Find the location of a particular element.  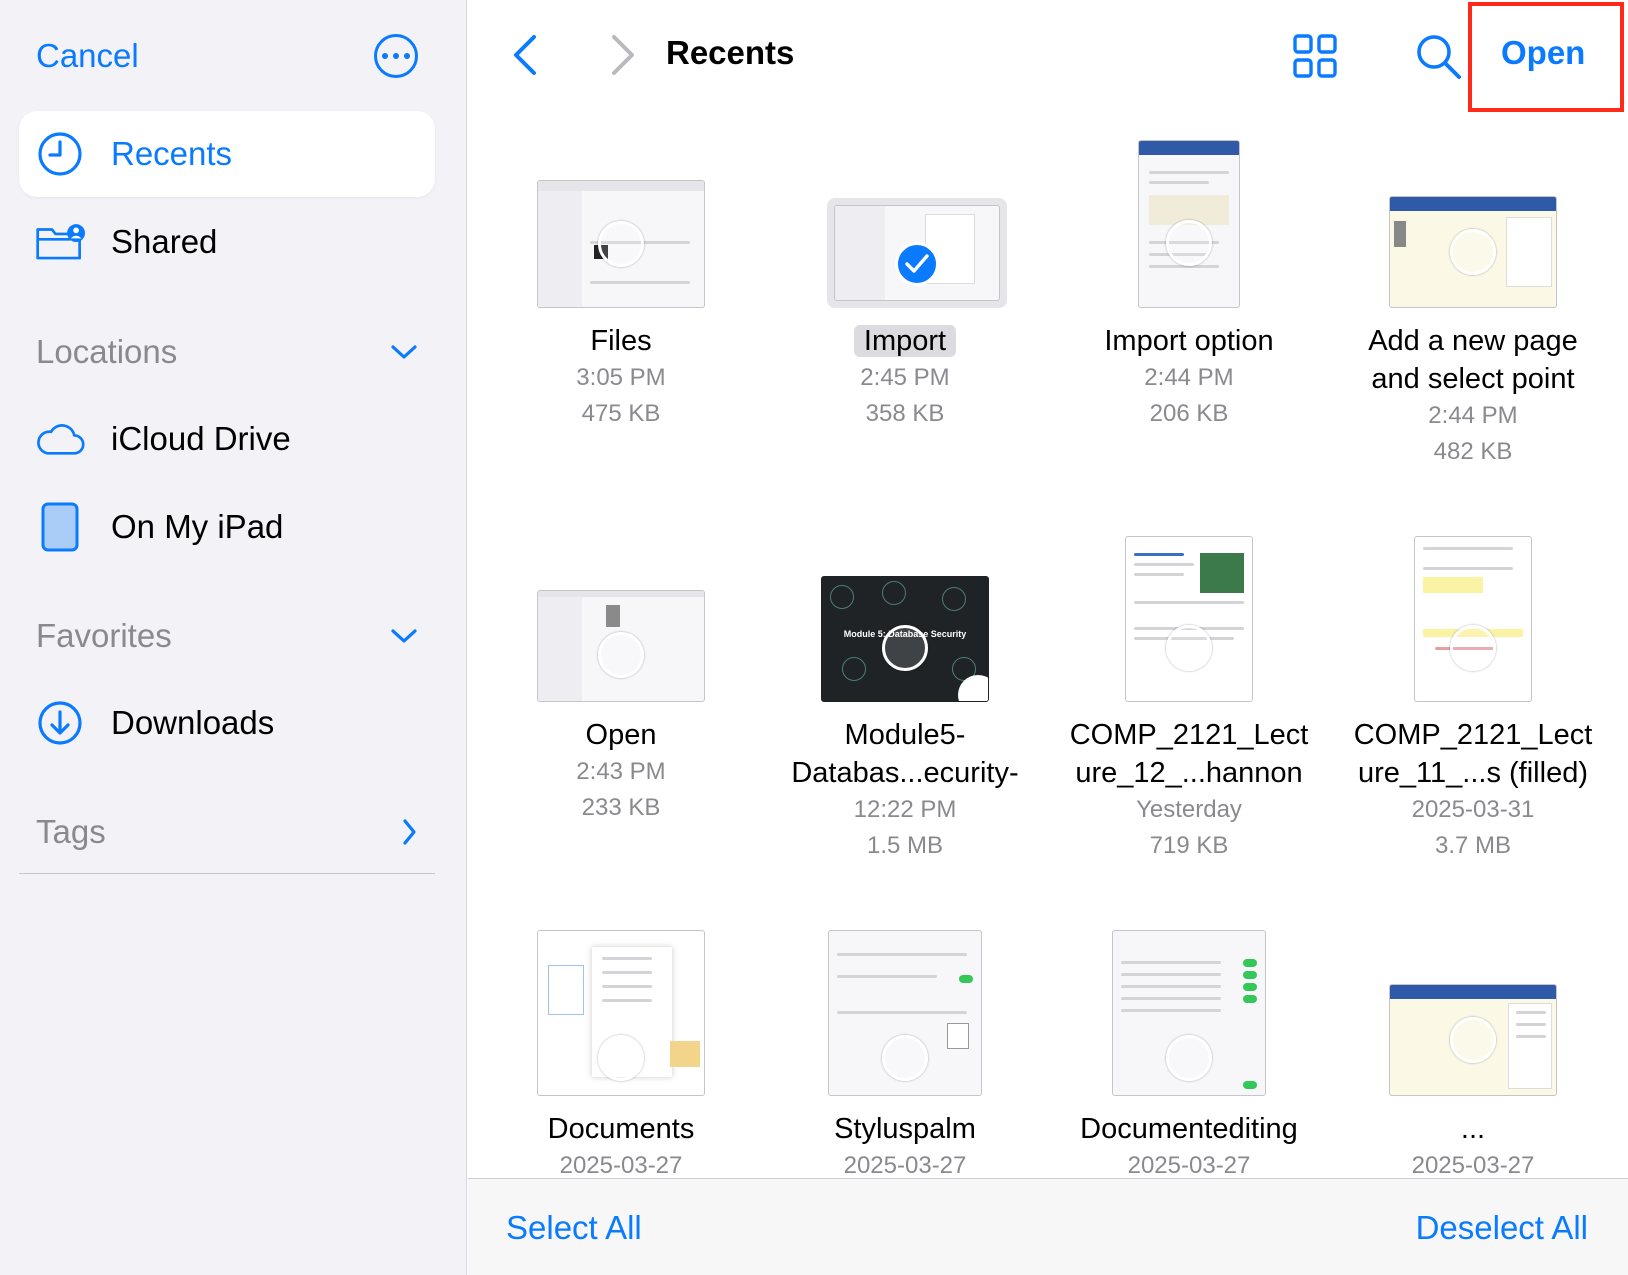

file-item-ellipsis: ... 2025-03-27 is located at coordinates (1473, 1039).